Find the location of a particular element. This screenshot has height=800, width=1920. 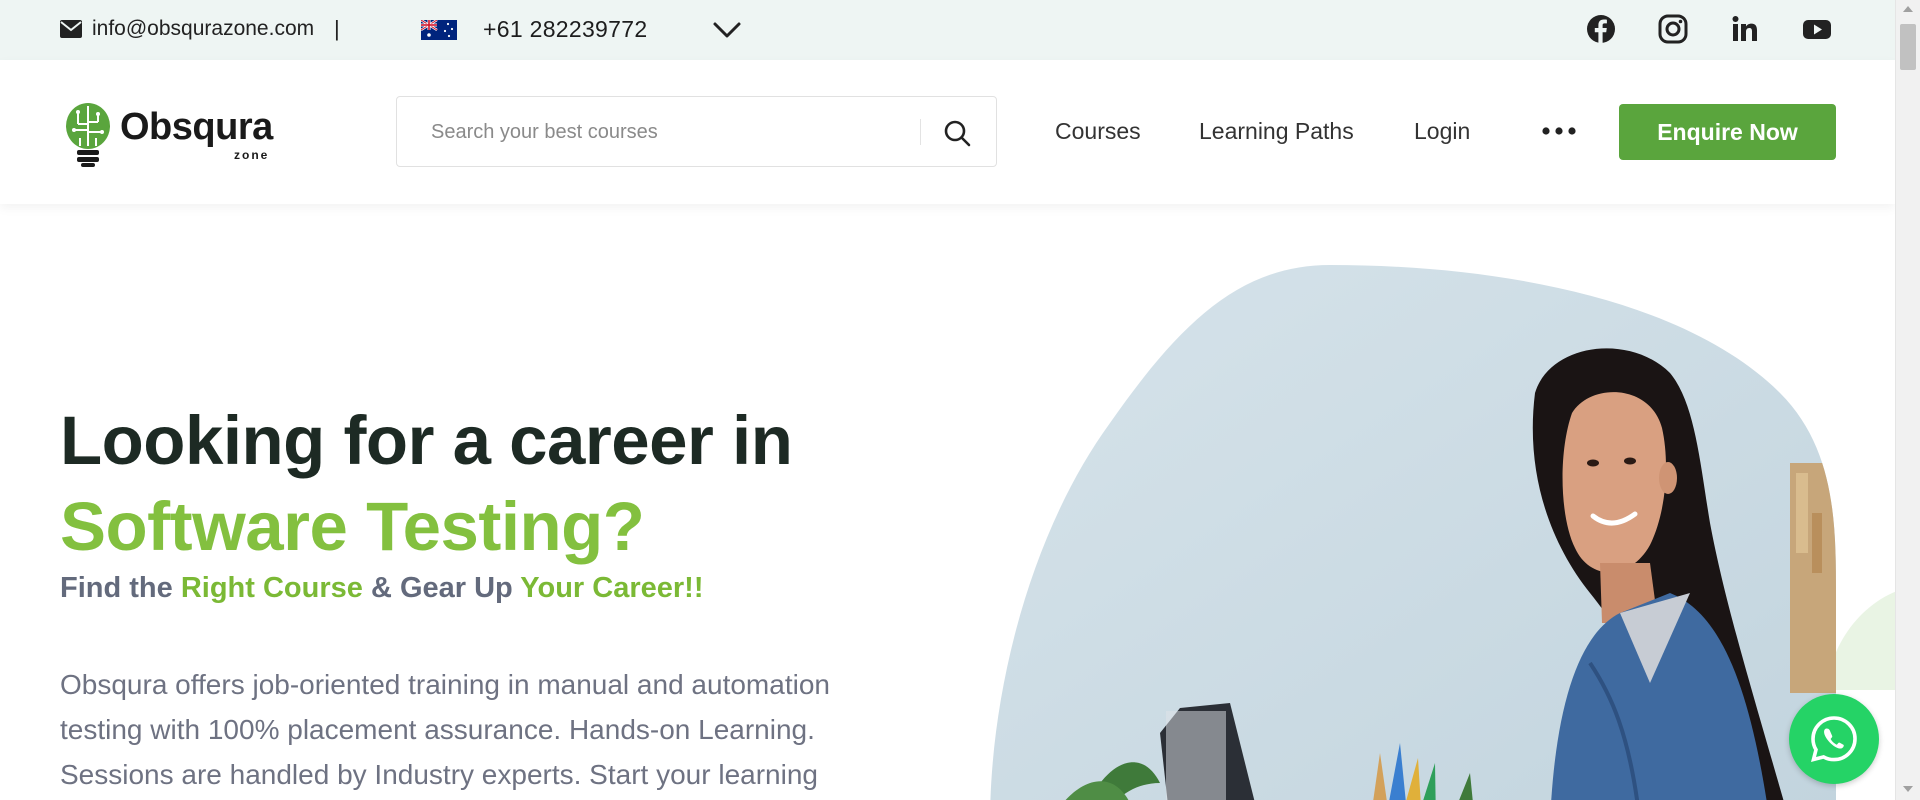

search-input is located at coordinates (671, 132).